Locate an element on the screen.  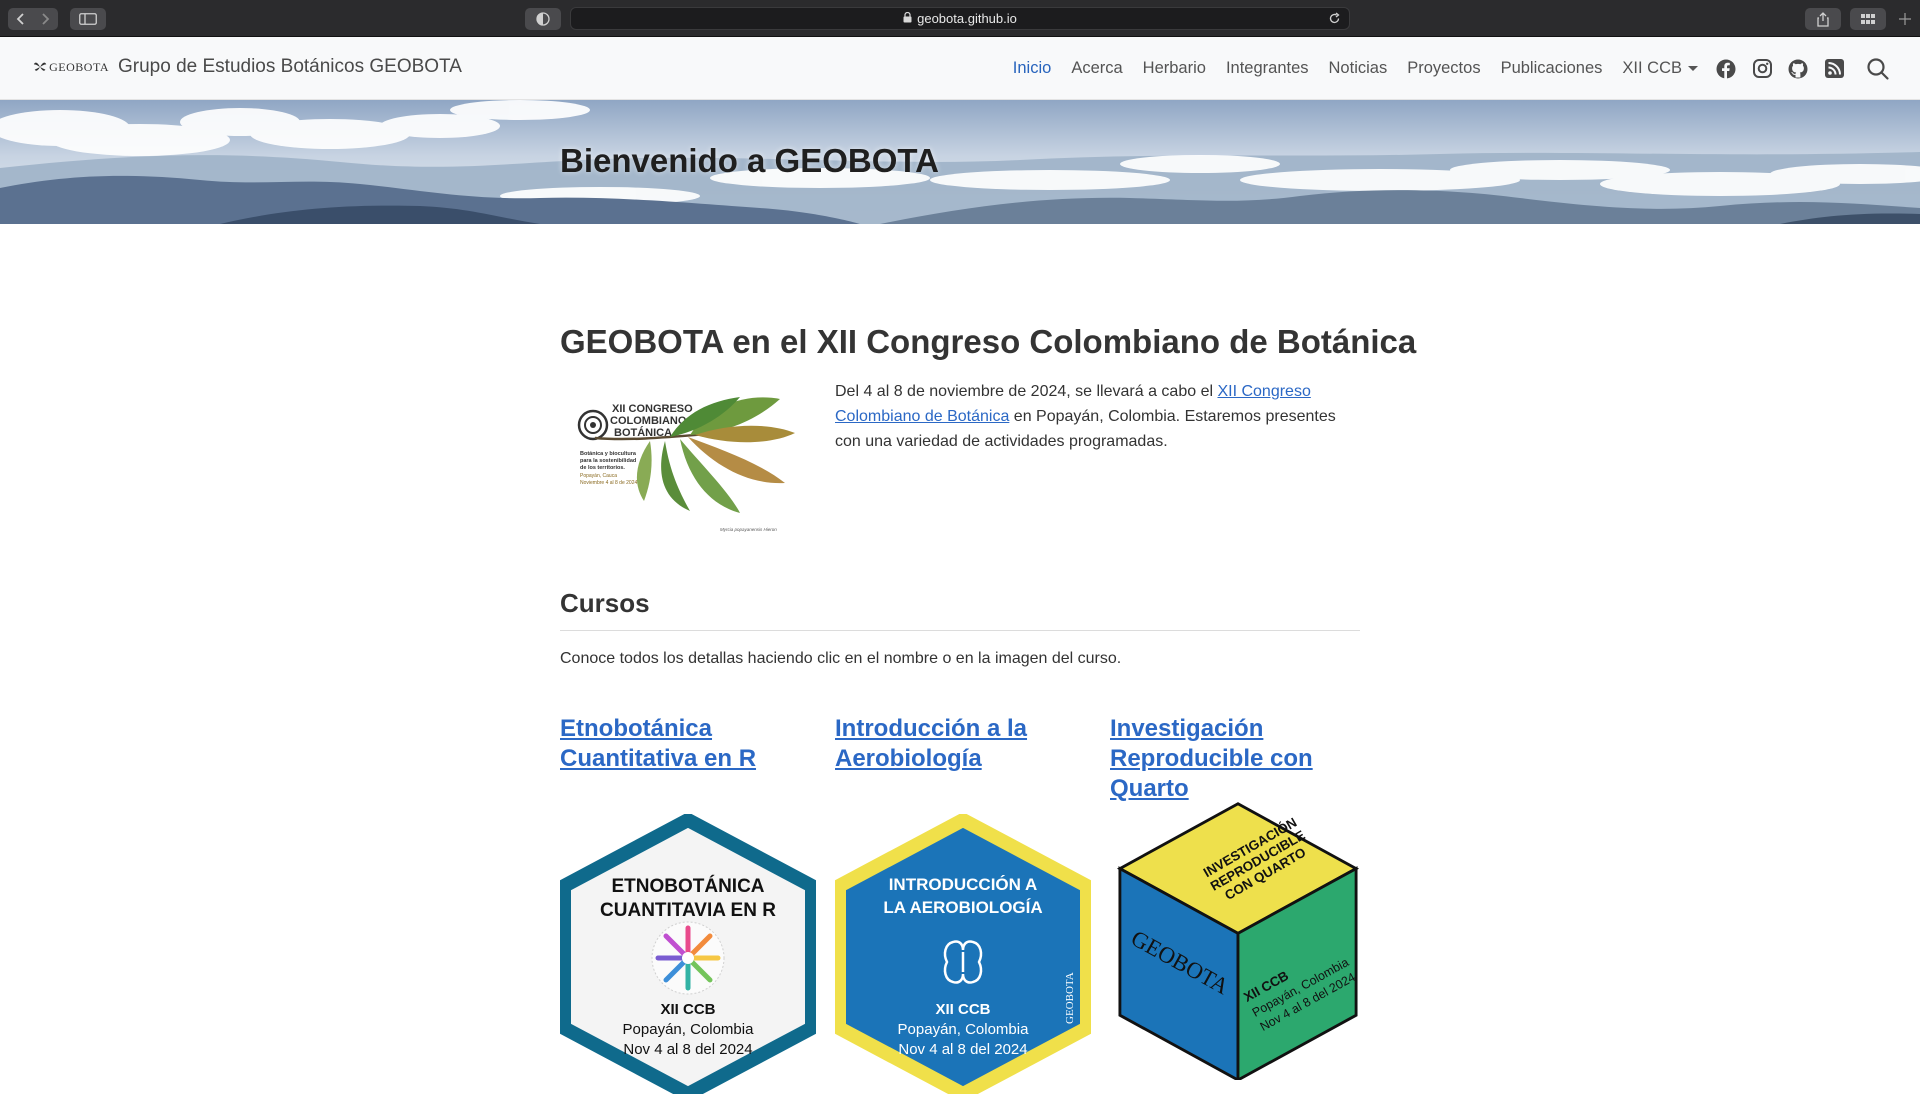
badge-line1: ETNOBOTÁNICA is located at coordinates (687, 886).